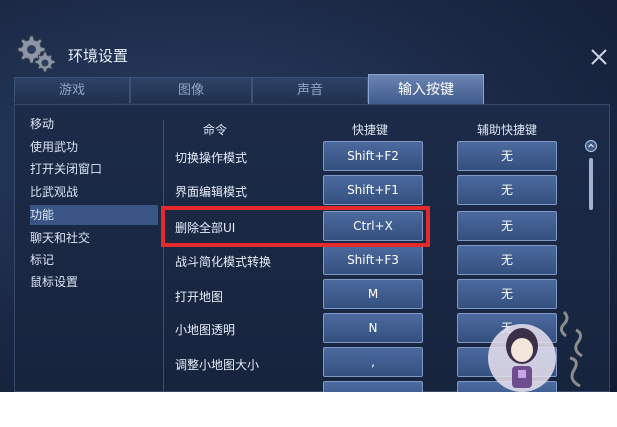 This screenshot has height=427, width=617. Describe the element at coordinates (599, 57) in the screenshot. I see `close-icon` at that location.